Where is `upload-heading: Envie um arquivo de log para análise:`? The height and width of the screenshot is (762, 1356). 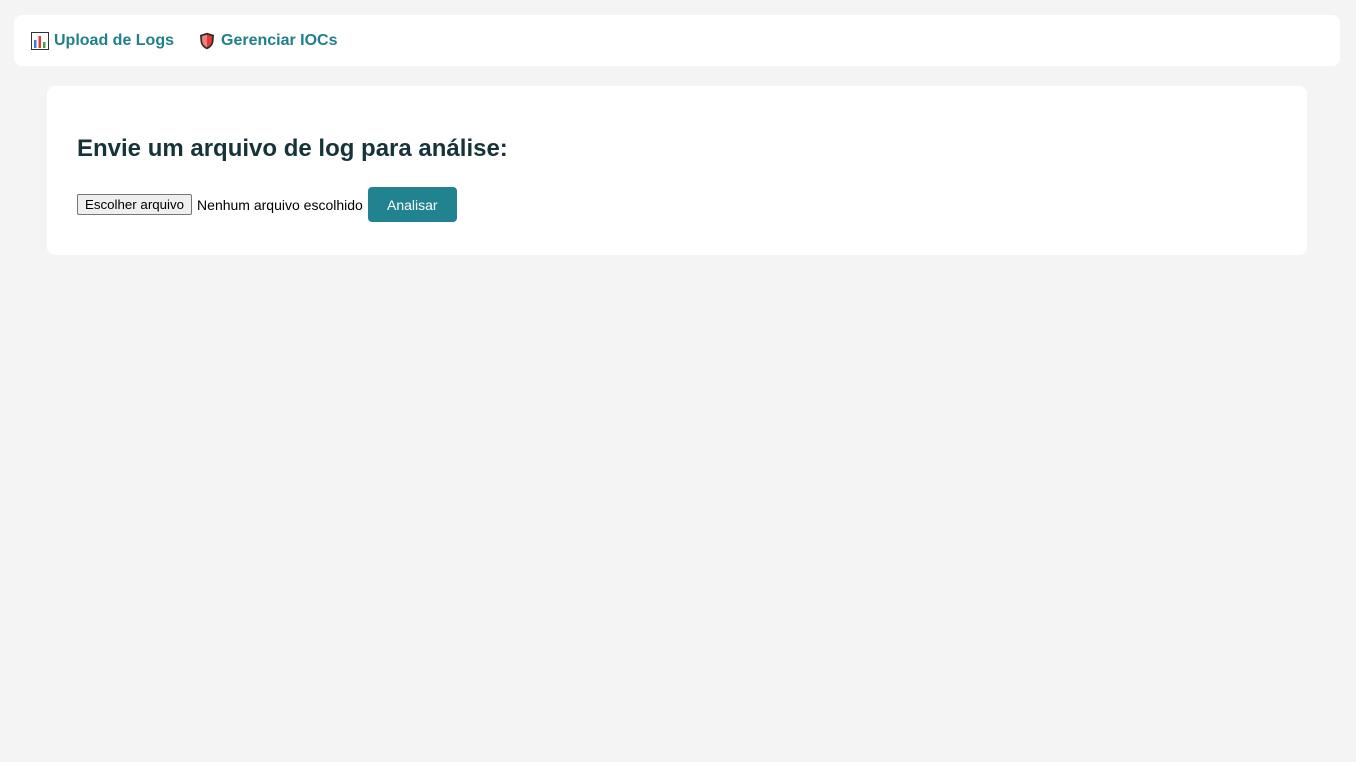 upload-heading: Envie um arquivo de log para análise: is located at coordinates (292, 148).